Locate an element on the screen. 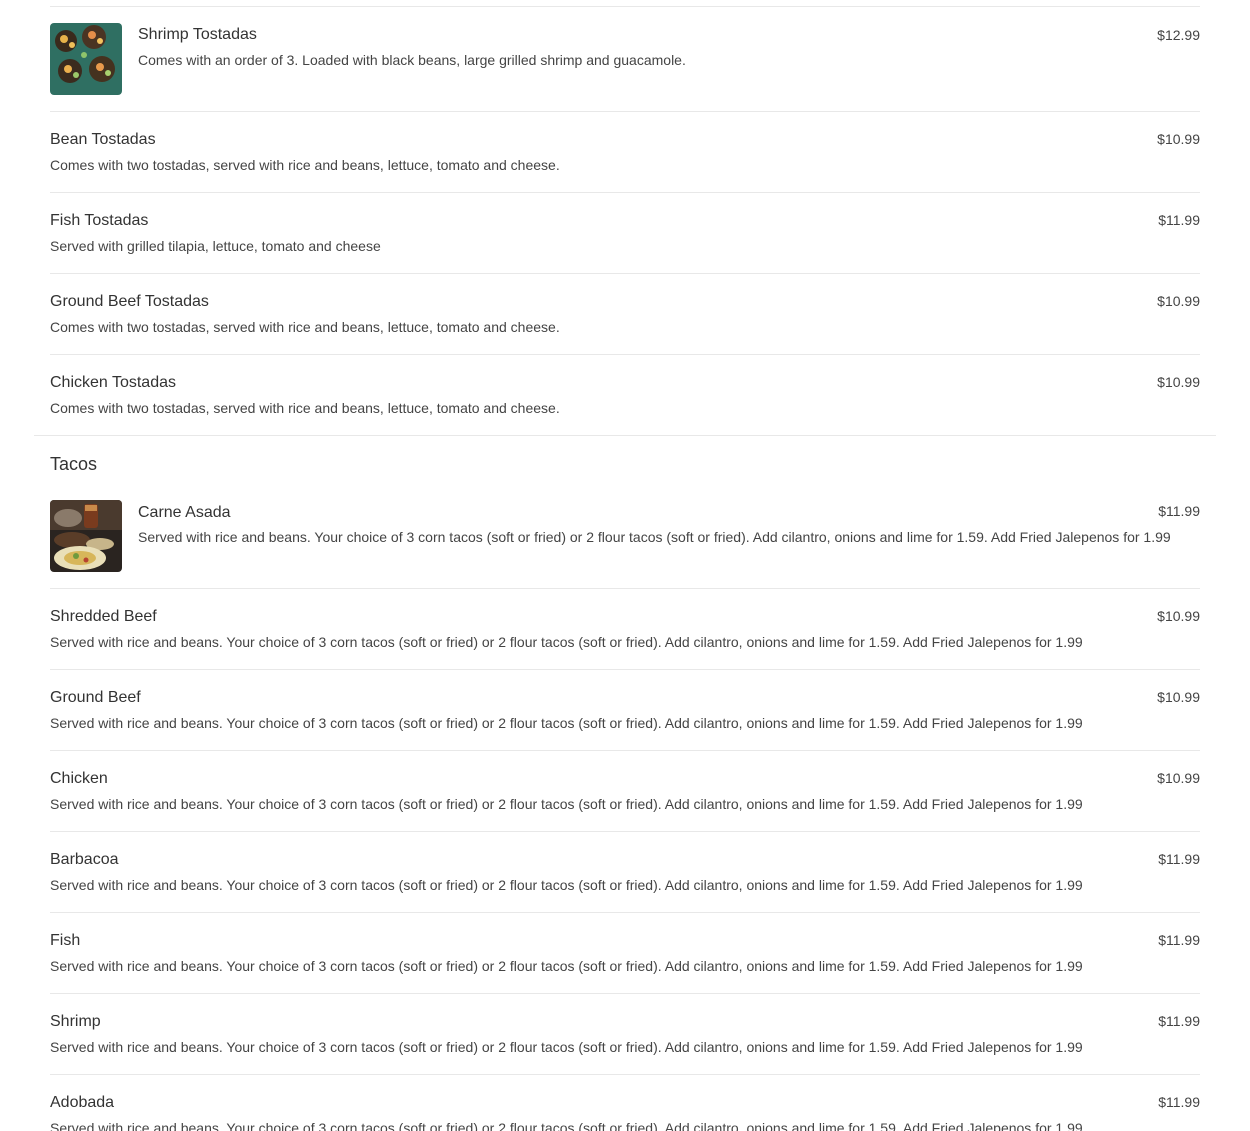 The width and height of the screenshot is (1250, 1131). item-name: Shrimp is located at coordinates (75, 1021).